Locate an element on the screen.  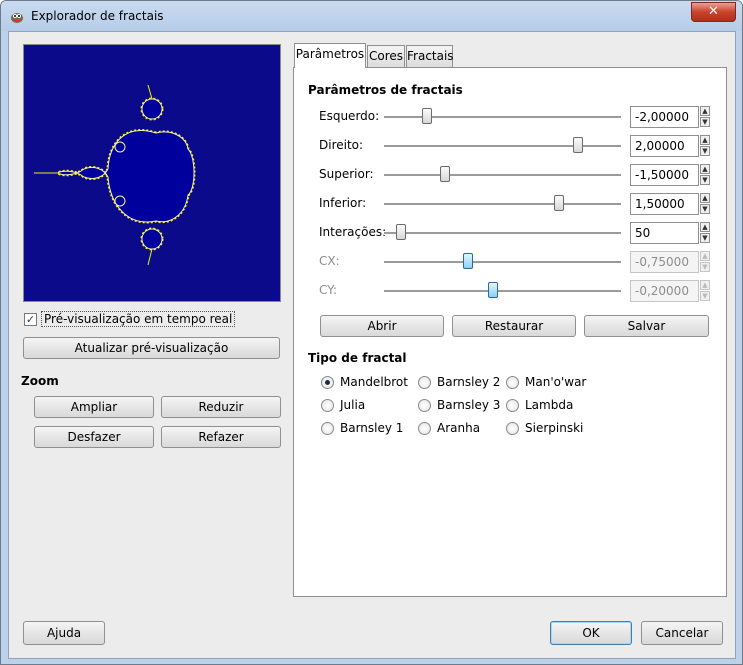
cx-slider-track is located at coordinates (502, 262).